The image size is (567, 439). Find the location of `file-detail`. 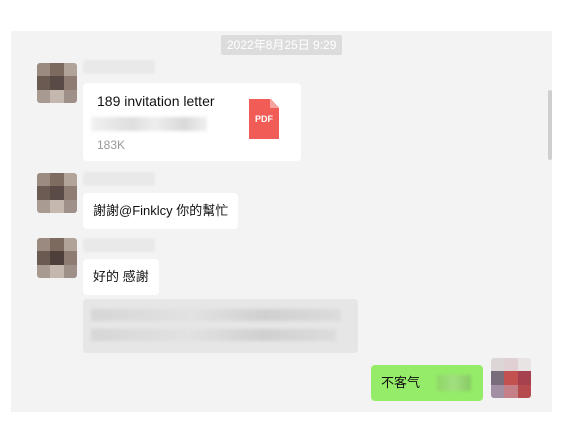

file-detail is located at coordinates (149, 124).